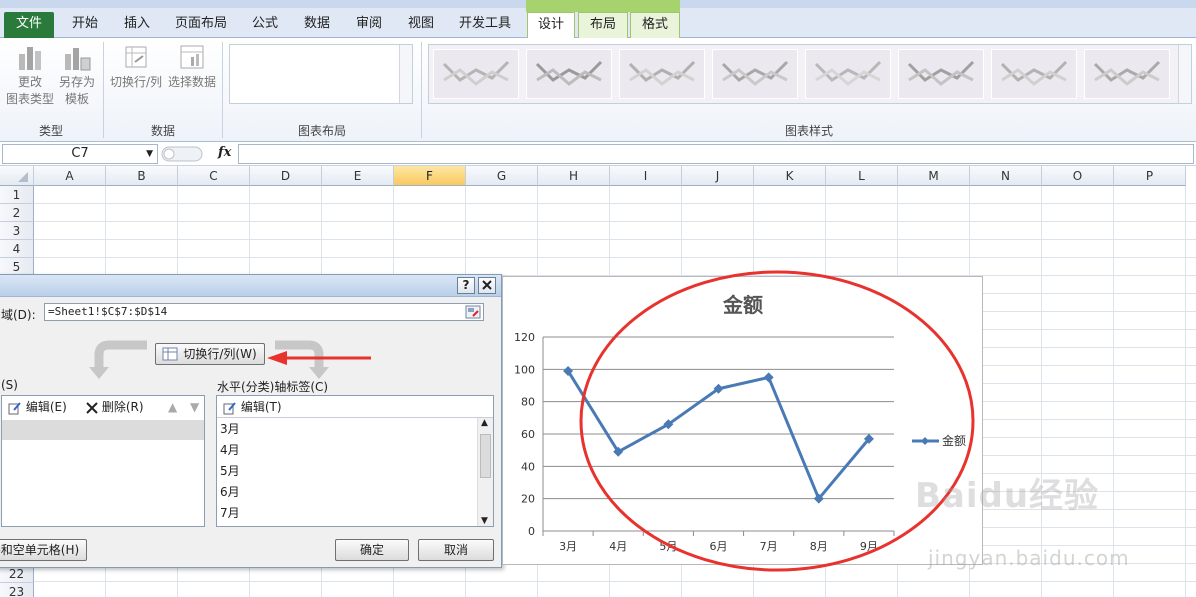  I want to click on column-header-i: I, so click(646, 176).